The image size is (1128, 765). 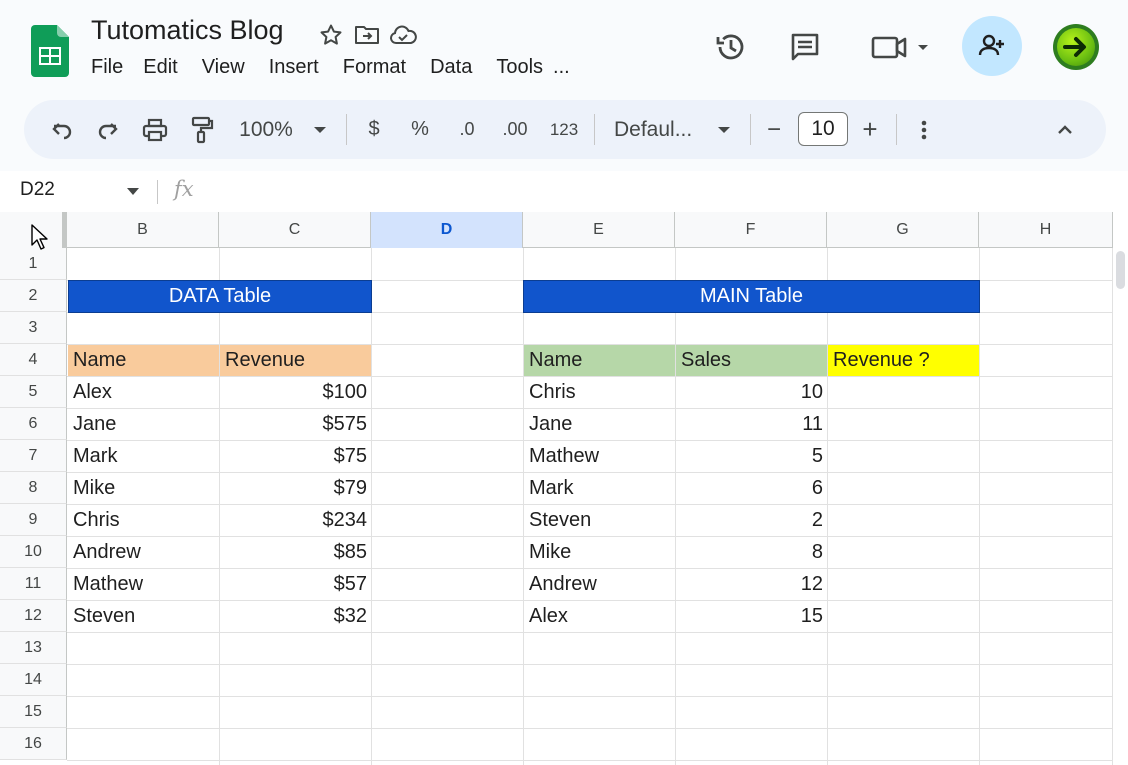 What do you see at coordinates (903, 230) in the screenshot?
I see `column-header-g: G` at bounding box center [903, 230].